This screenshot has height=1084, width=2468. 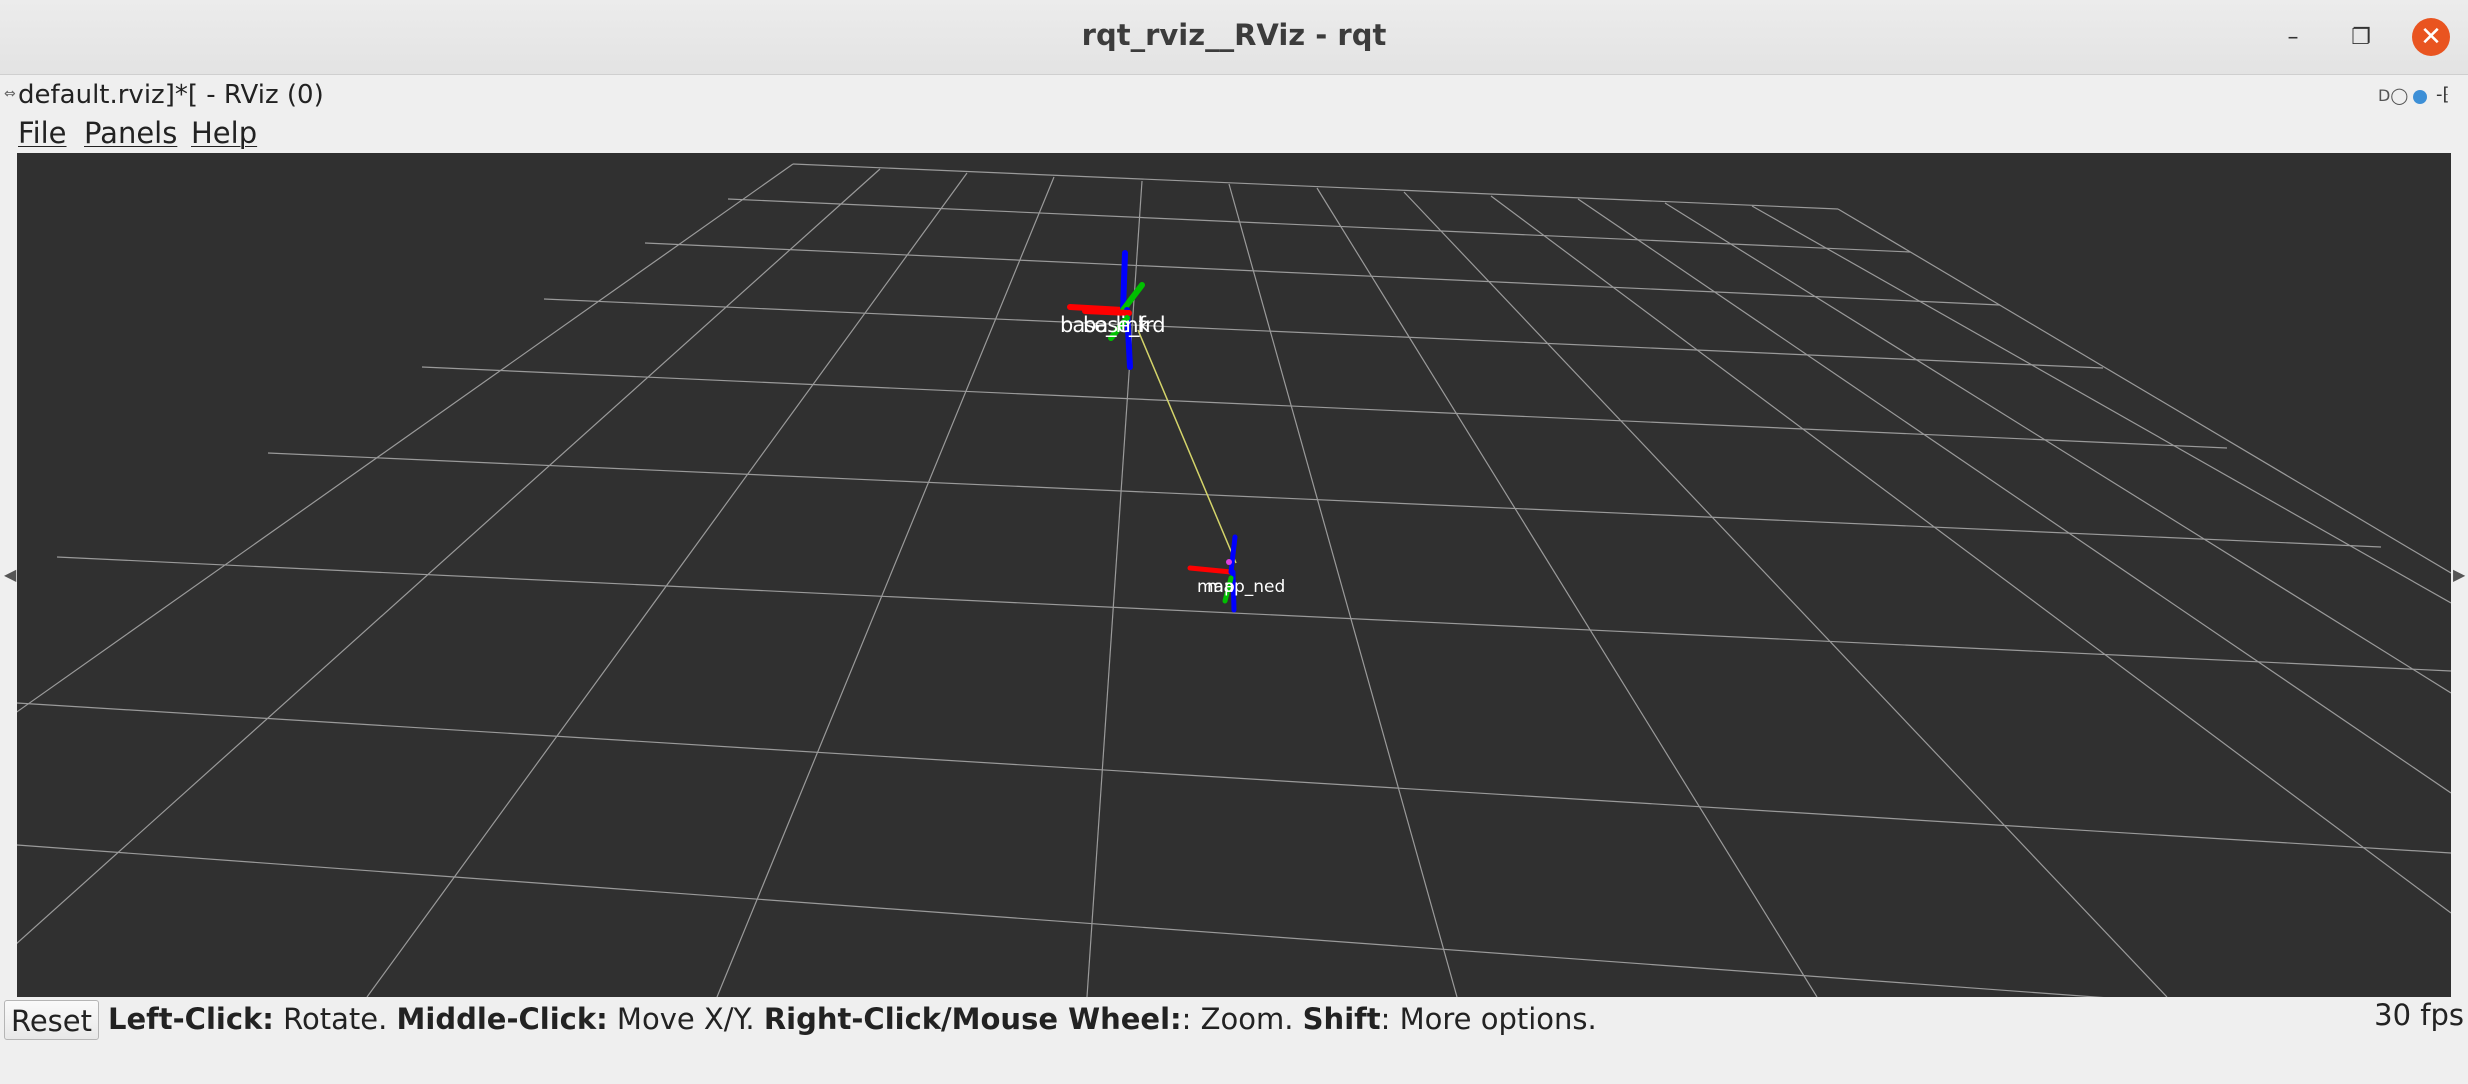 What do you see at coordinates (1246, 587) in the screenshot?
I see `frame-label-map-ned: map_ned` at bounding box center [1246, 587].